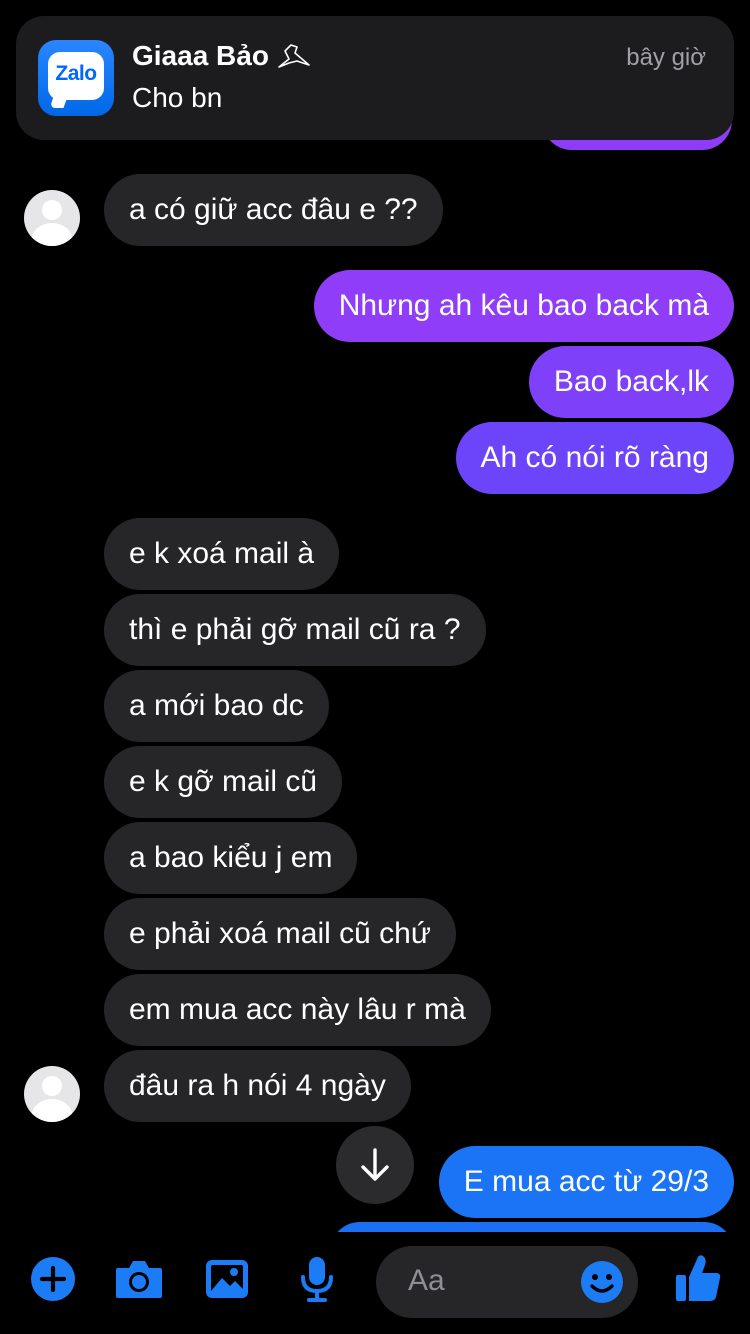 The width and height of the screenshot is (750, 1334). I want to click on message-incoming: a bao kiểu j em, so click(231, 858).